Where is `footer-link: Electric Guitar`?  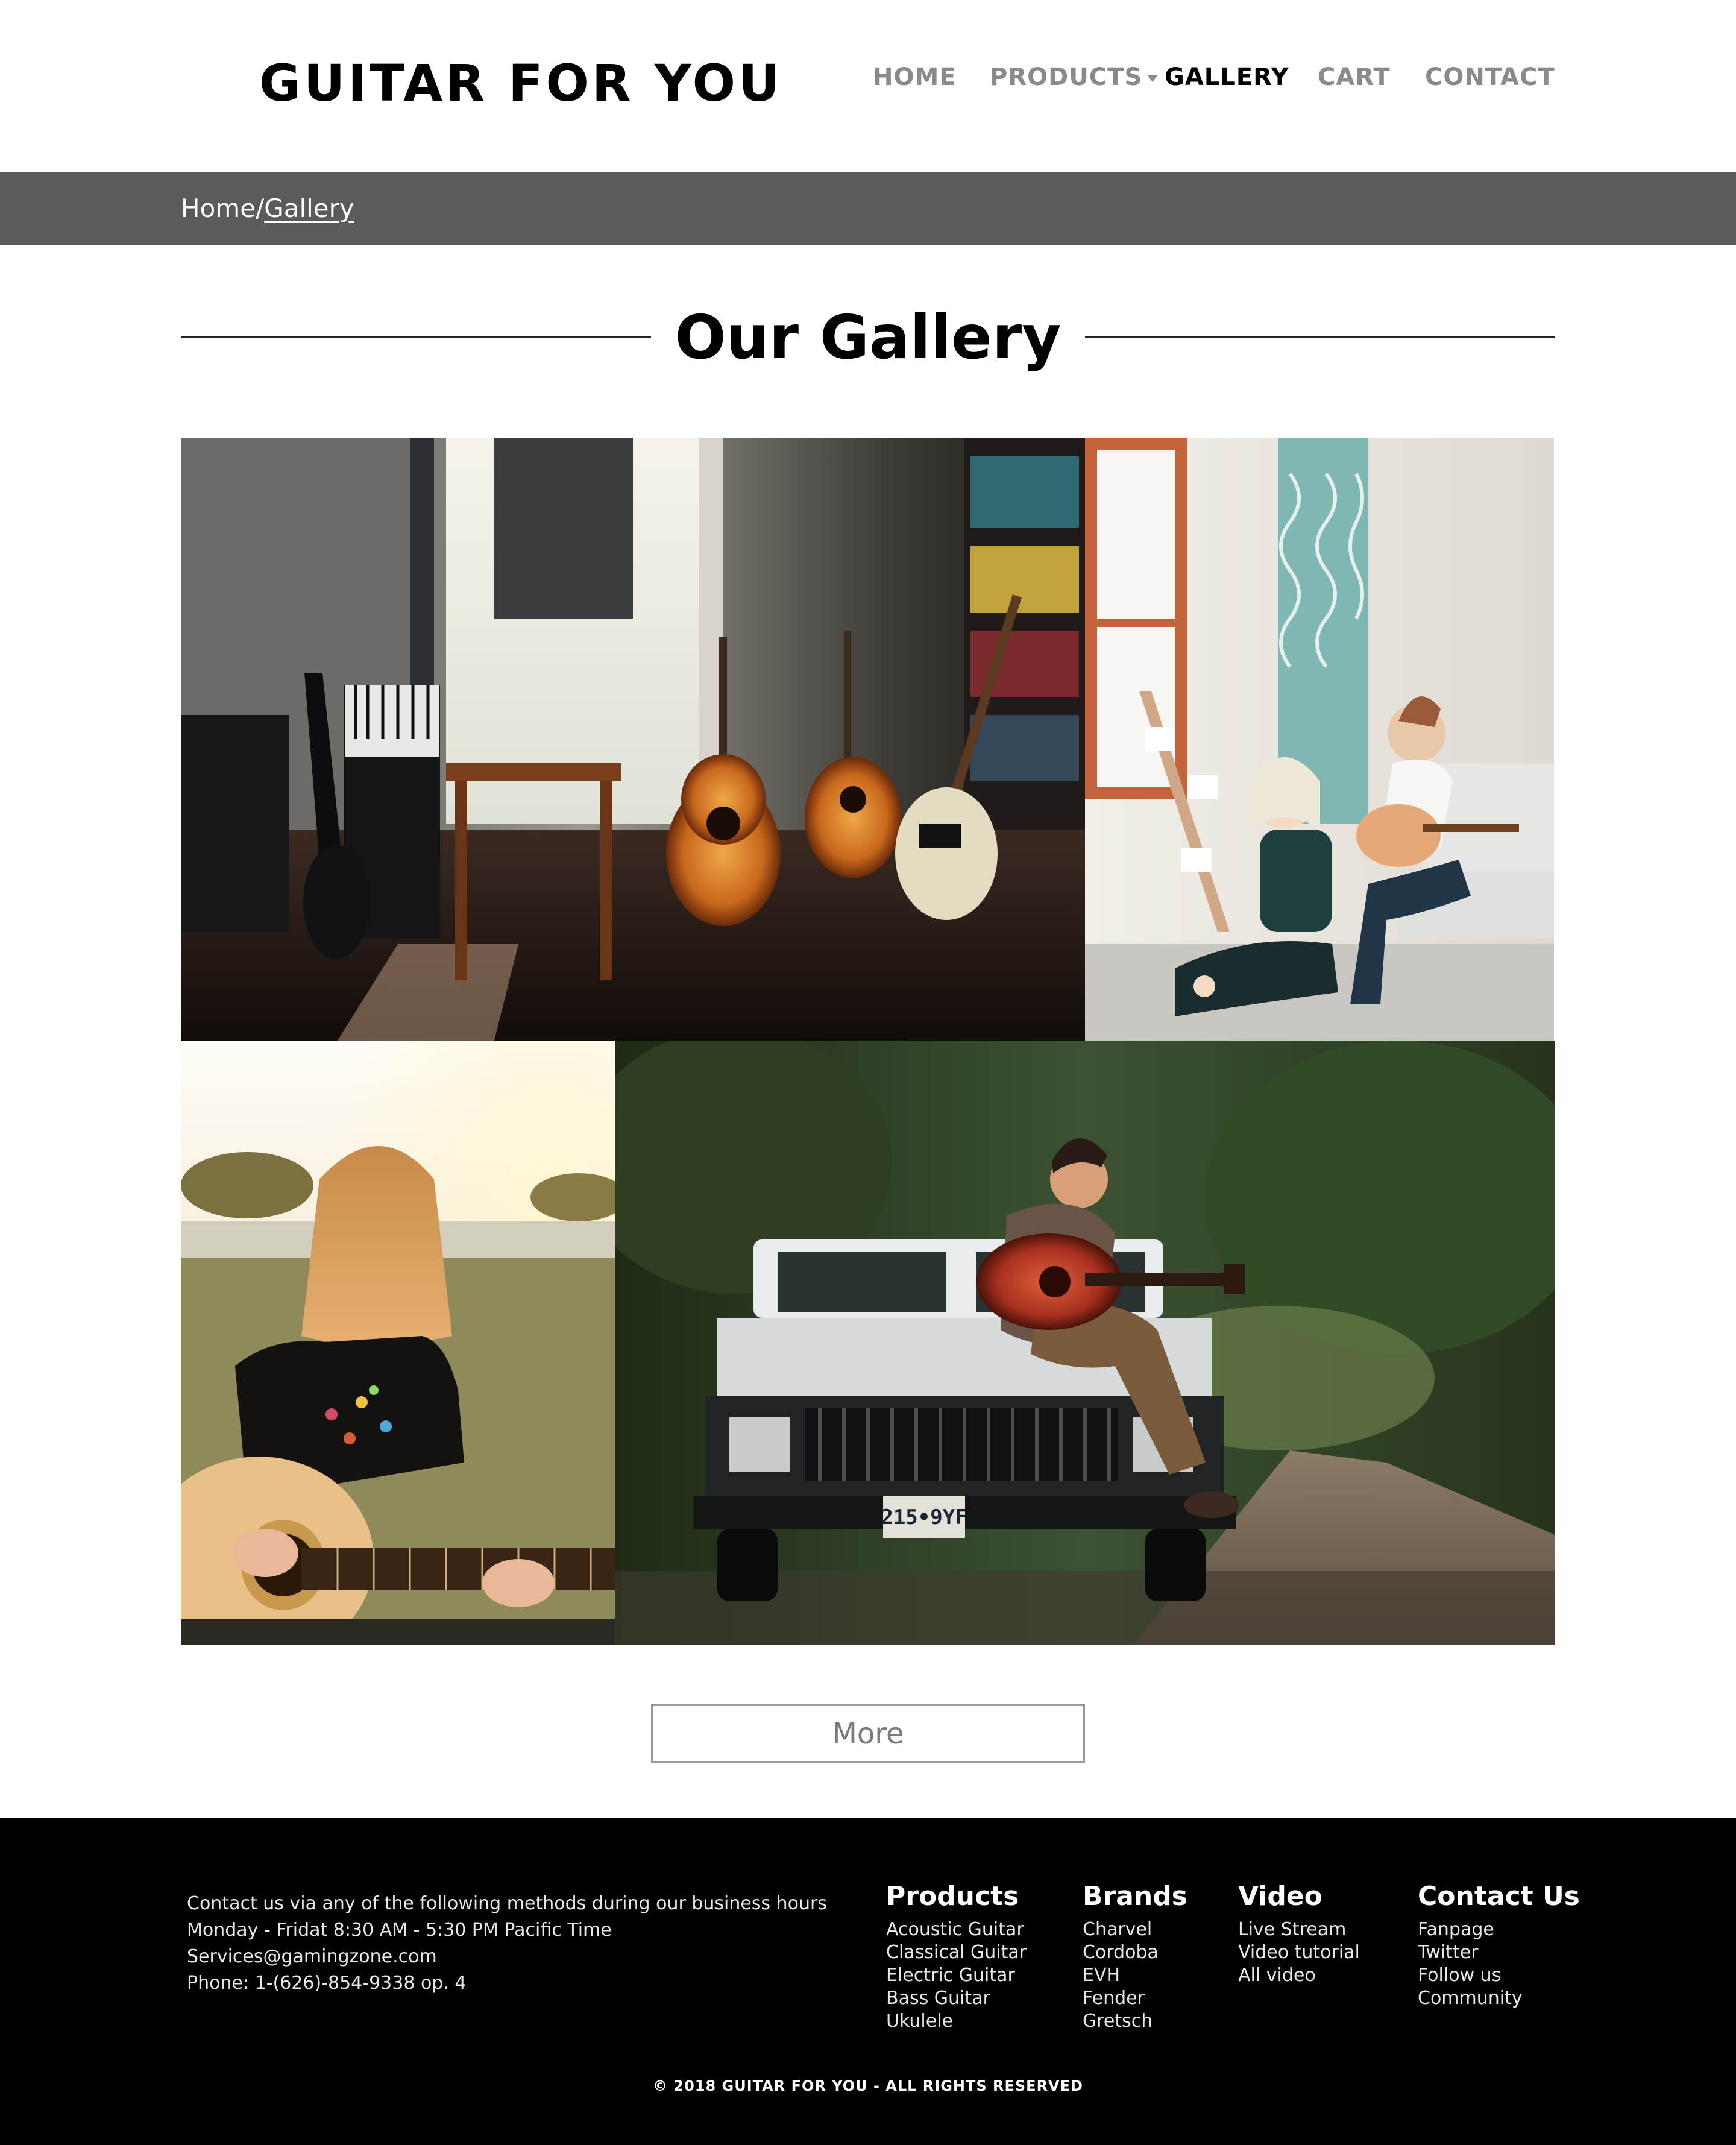 footer-link: Electric Guitar is located at coordinates (956, 1975).